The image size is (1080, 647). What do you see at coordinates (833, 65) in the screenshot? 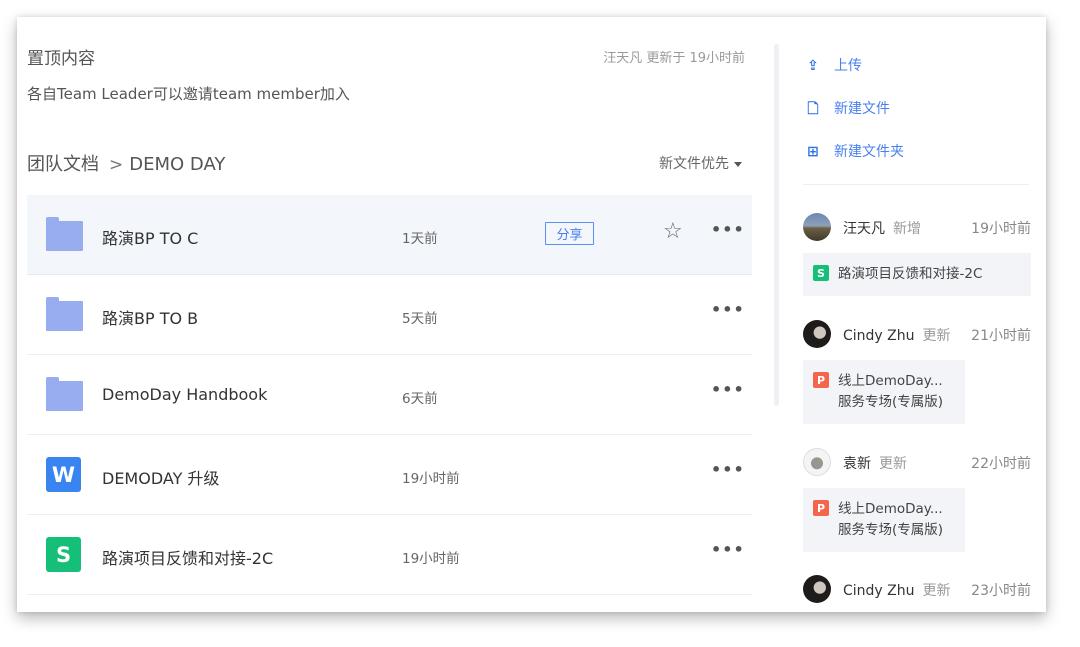
I see `upload-button: ⇪ 上传` at bounding box center [833, 65].